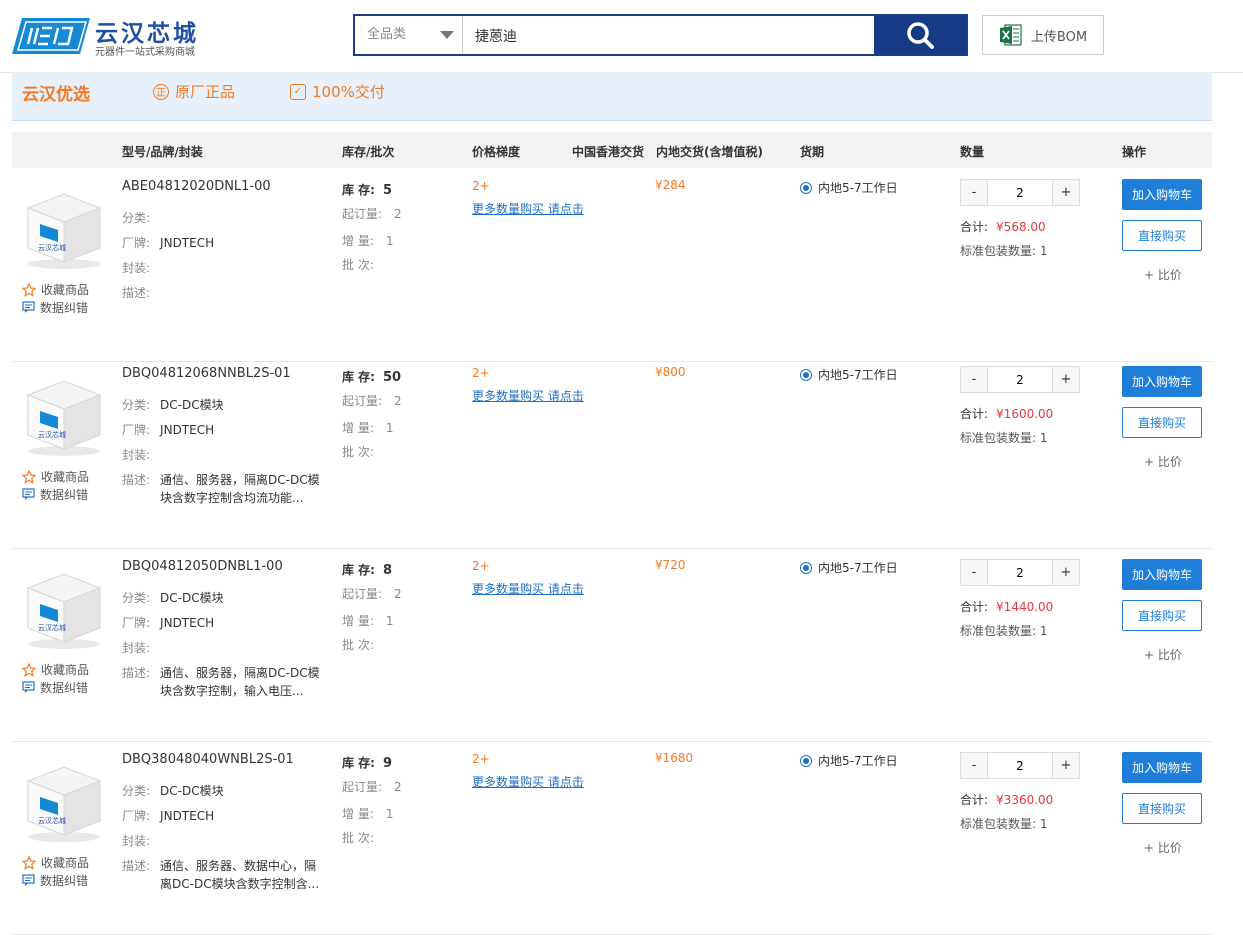 The width and height of the screenshot is (1243, 935). What do you see at coordinates (670, 372) in the screenshot?
I see `mainland-price: ¥800` at bounding box center [670, 372].